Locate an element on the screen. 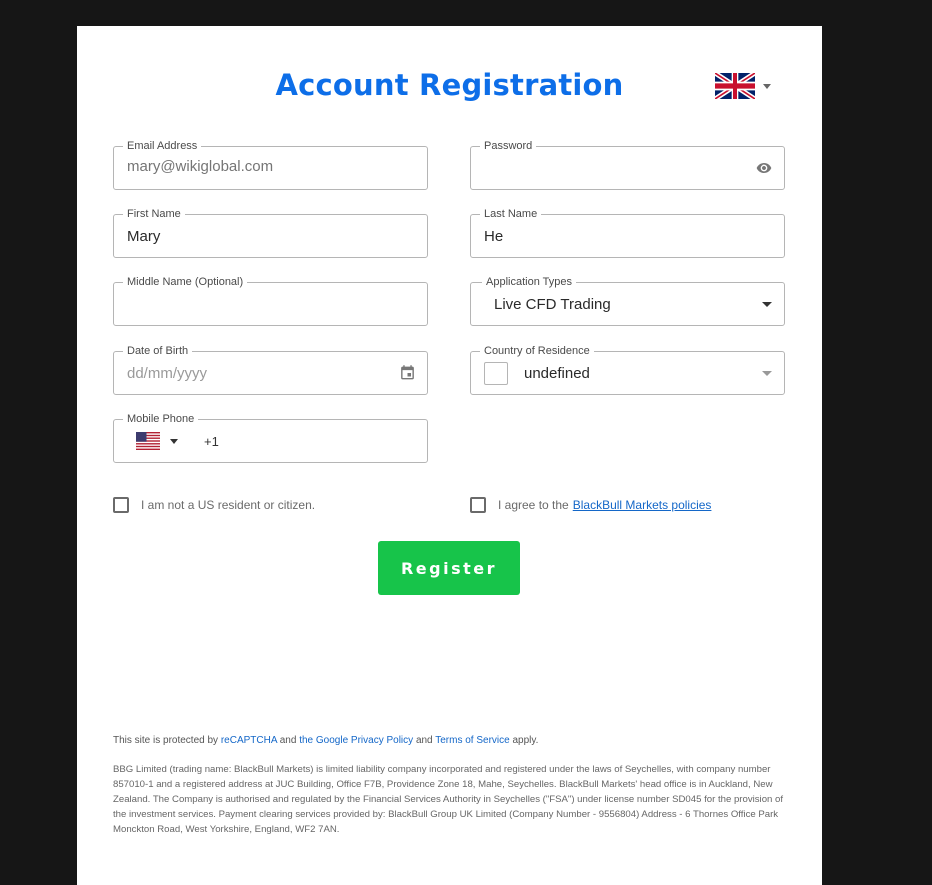  first-name-label: First Name is located at coordinates (154, 214).